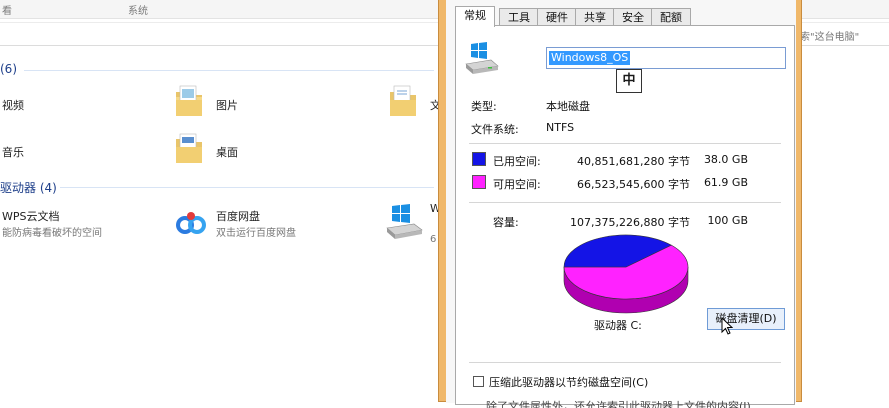  I want to click on free-space-swatch, so click(479, 182).